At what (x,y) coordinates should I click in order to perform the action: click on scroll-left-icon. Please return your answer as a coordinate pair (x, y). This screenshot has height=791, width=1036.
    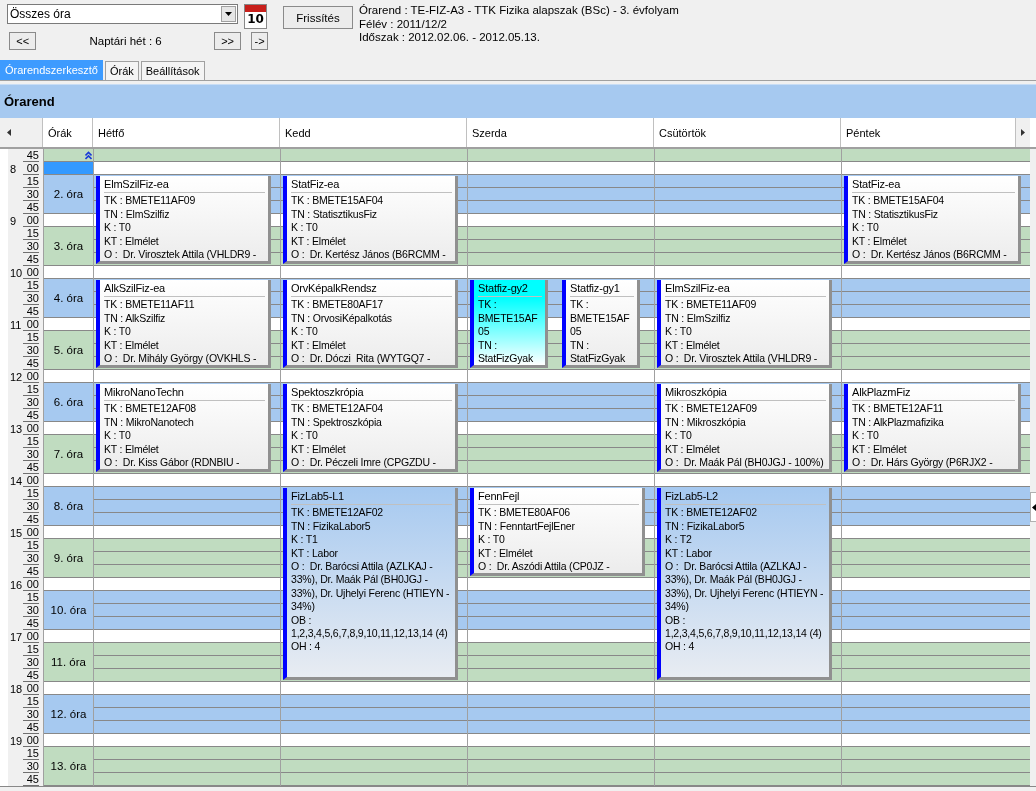
    Looking at the image, I should click on (9, 132).